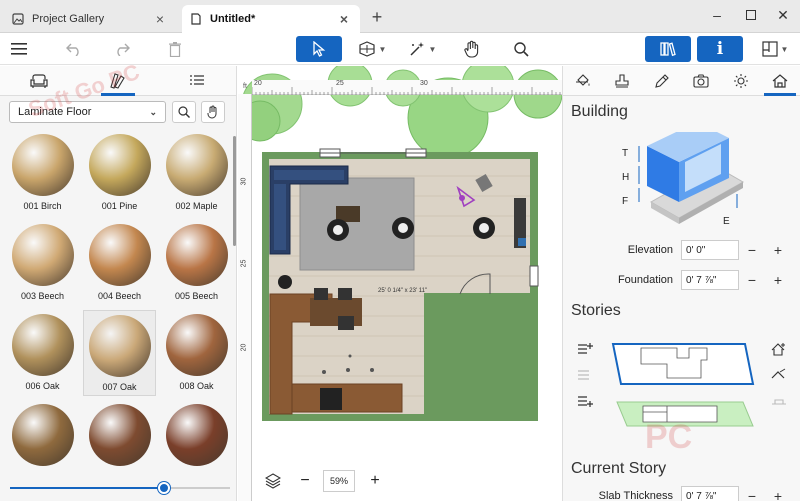 The height and width of the screenshot is (501, 800). What do you see at coordinates (19, 49) in the screenshot?
I see `hamburger-menu-icon` at bounding box center [19, 49].